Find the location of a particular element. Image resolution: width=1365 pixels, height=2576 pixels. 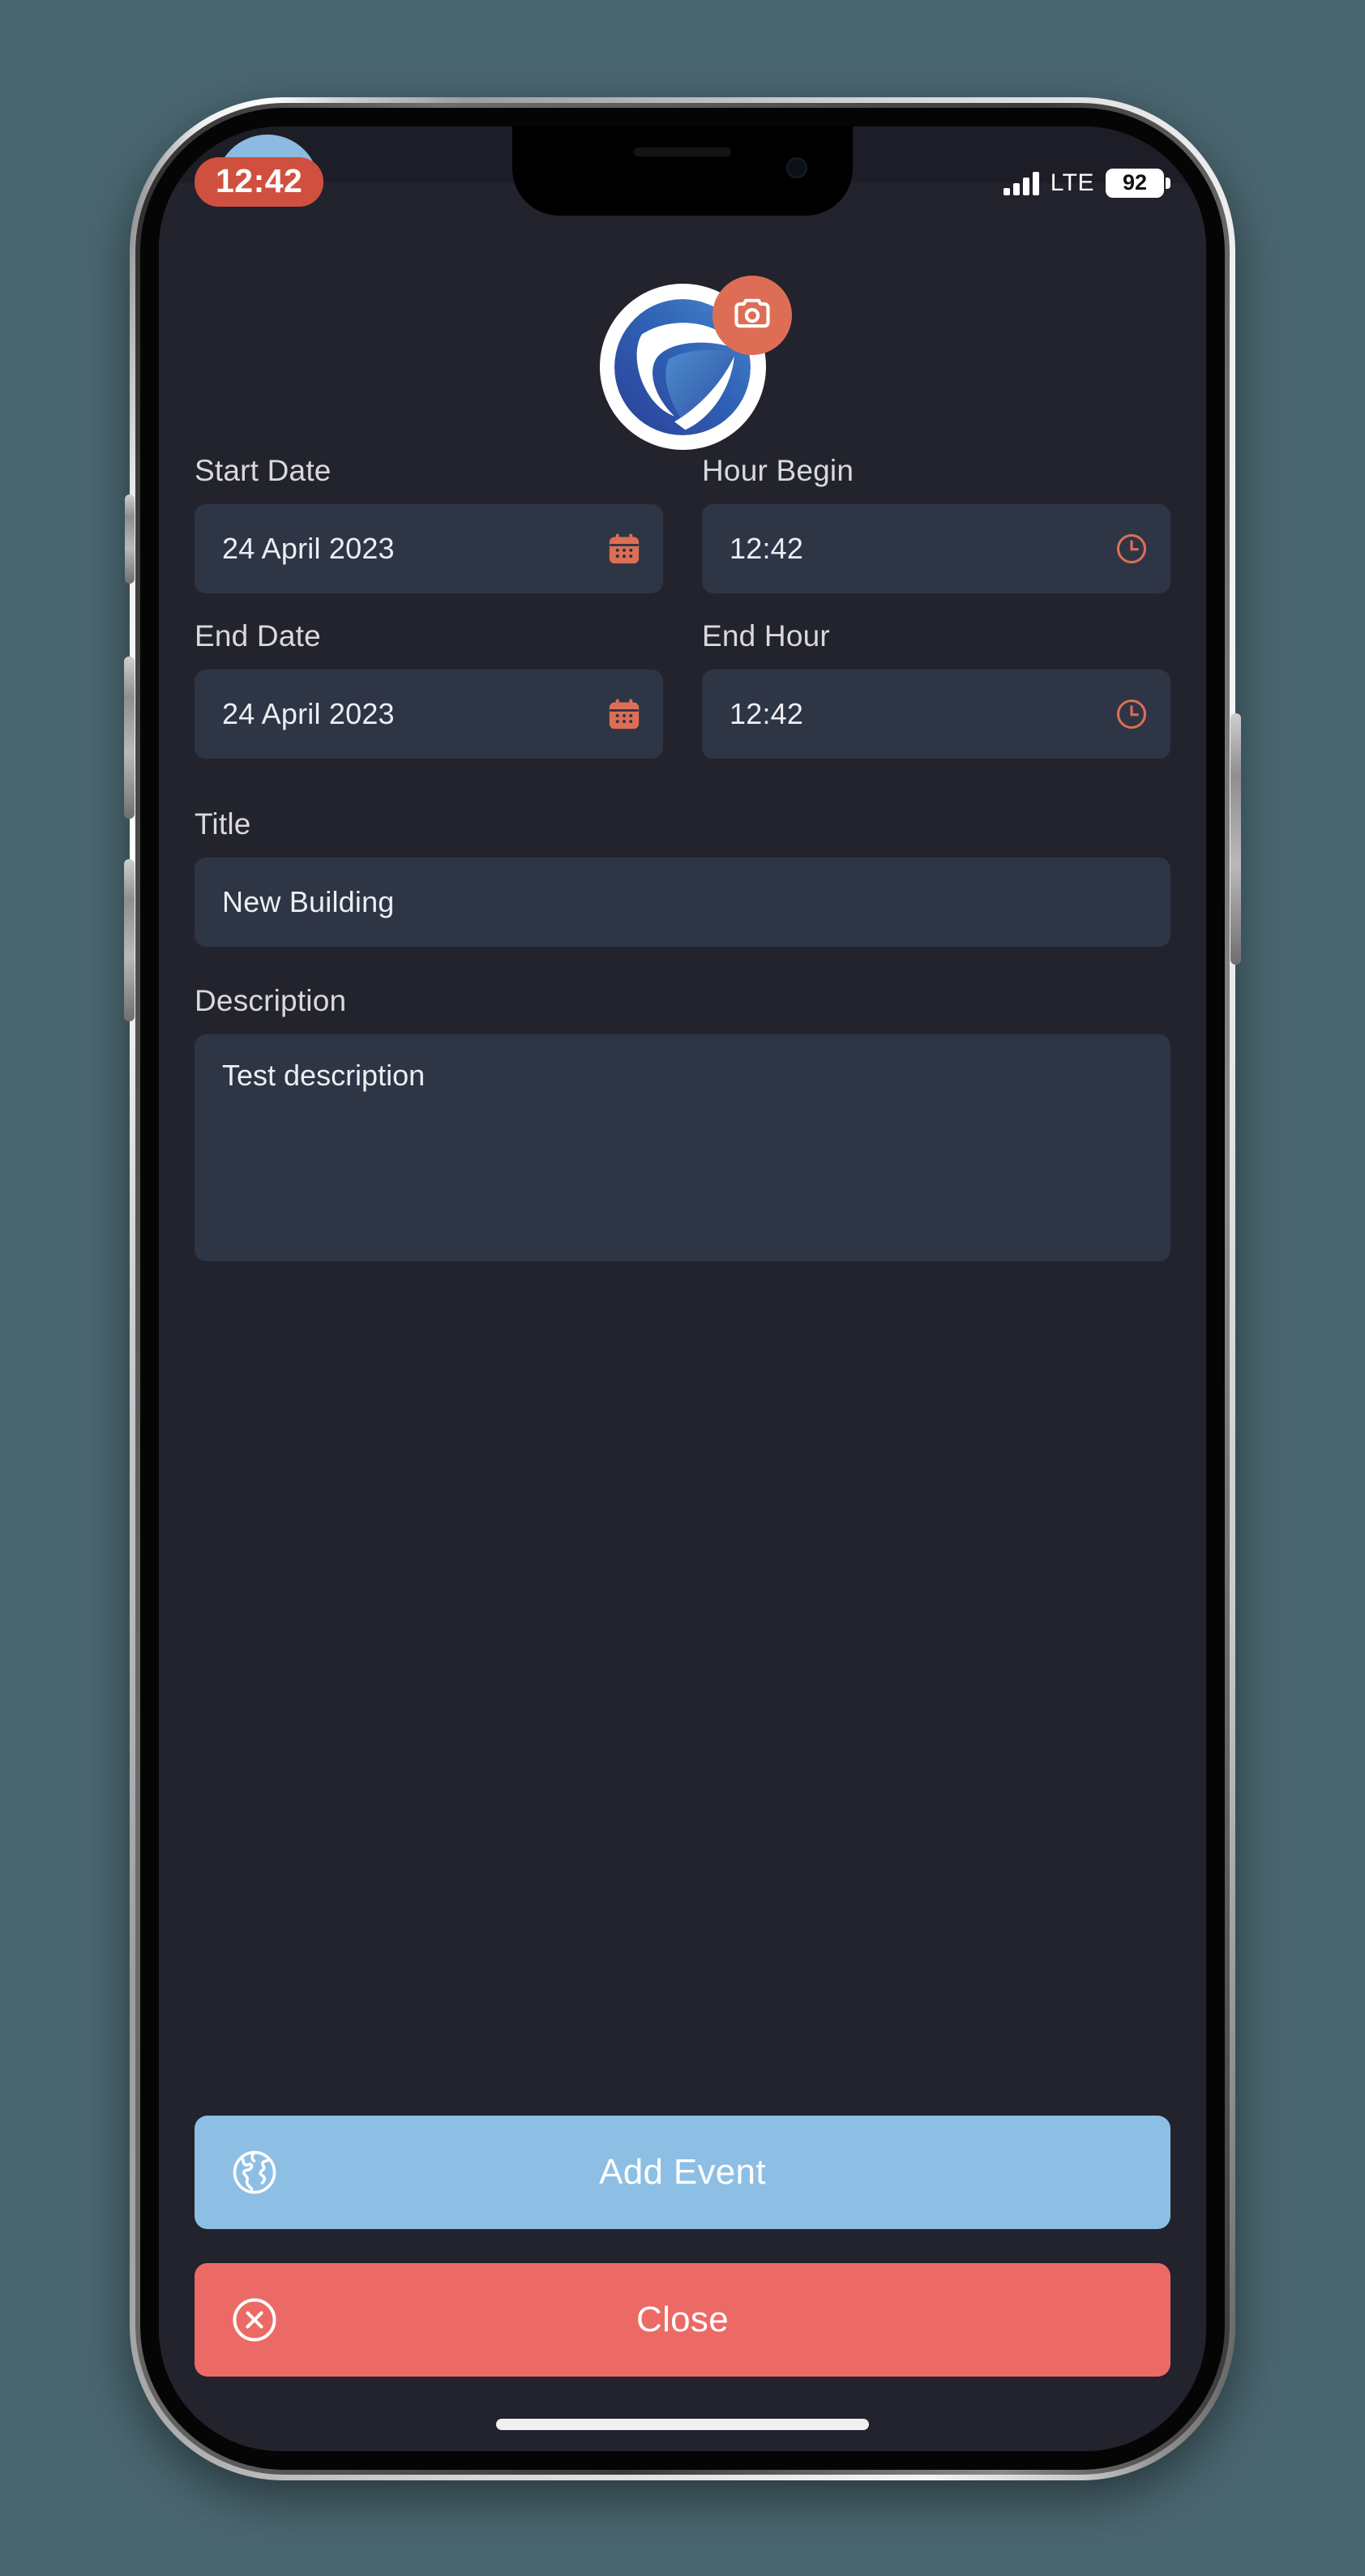

status-indicators: LTE 92 is located at coordinates (1086, 183).